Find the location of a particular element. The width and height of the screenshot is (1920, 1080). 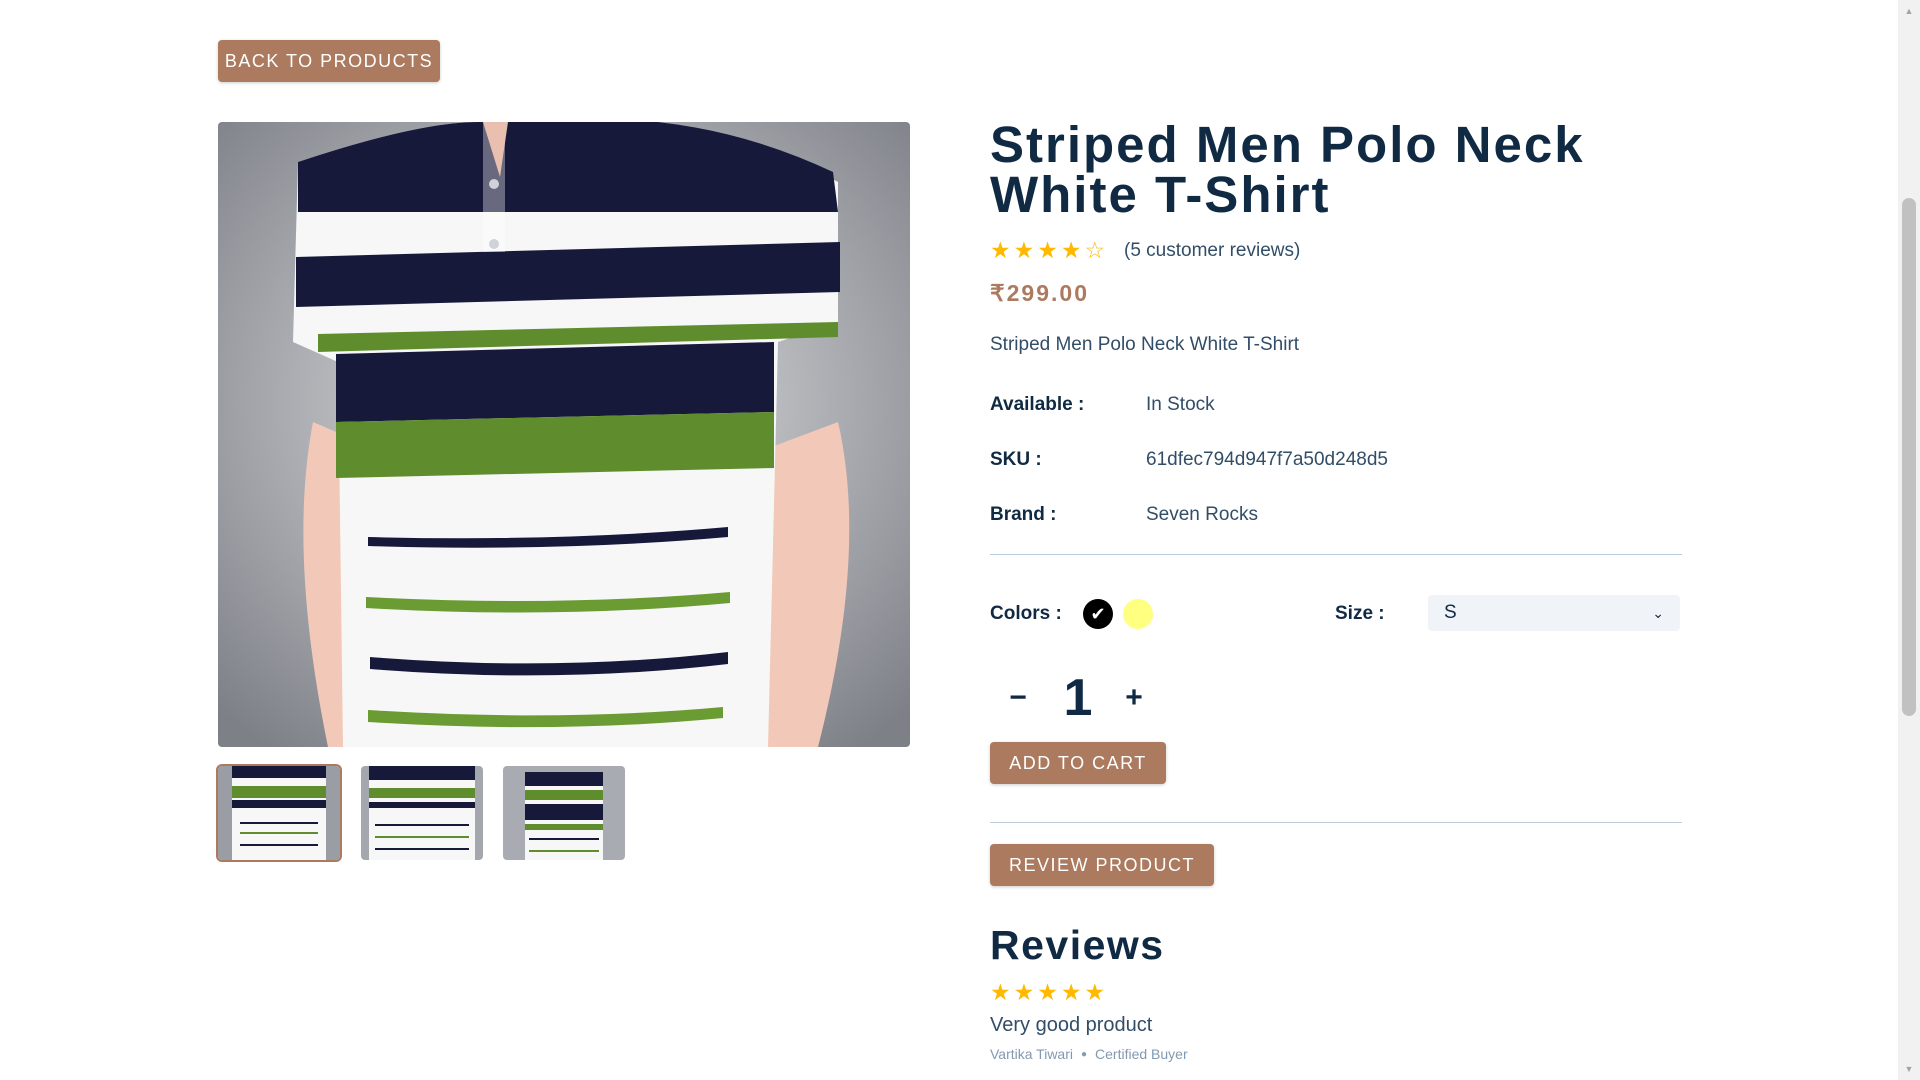

available-value: In Stock is located at coordinates (1180, 404).